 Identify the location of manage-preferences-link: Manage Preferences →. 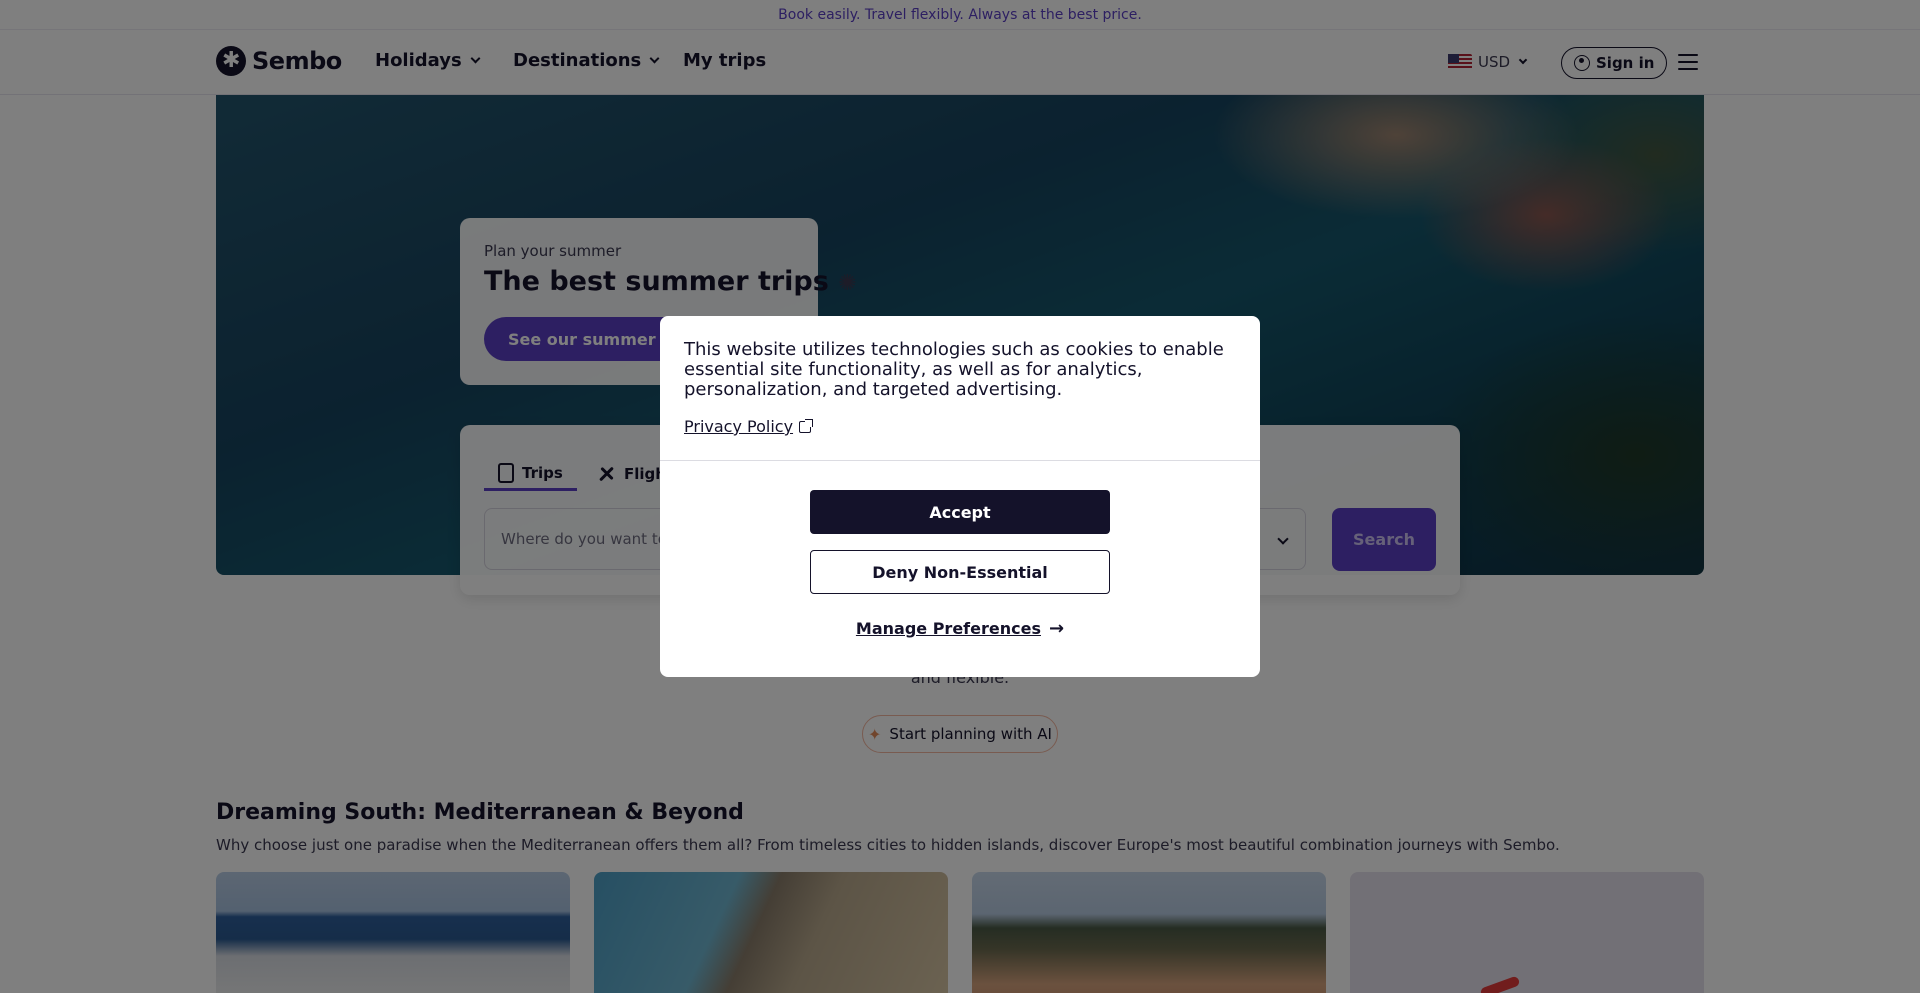
(960, 628).